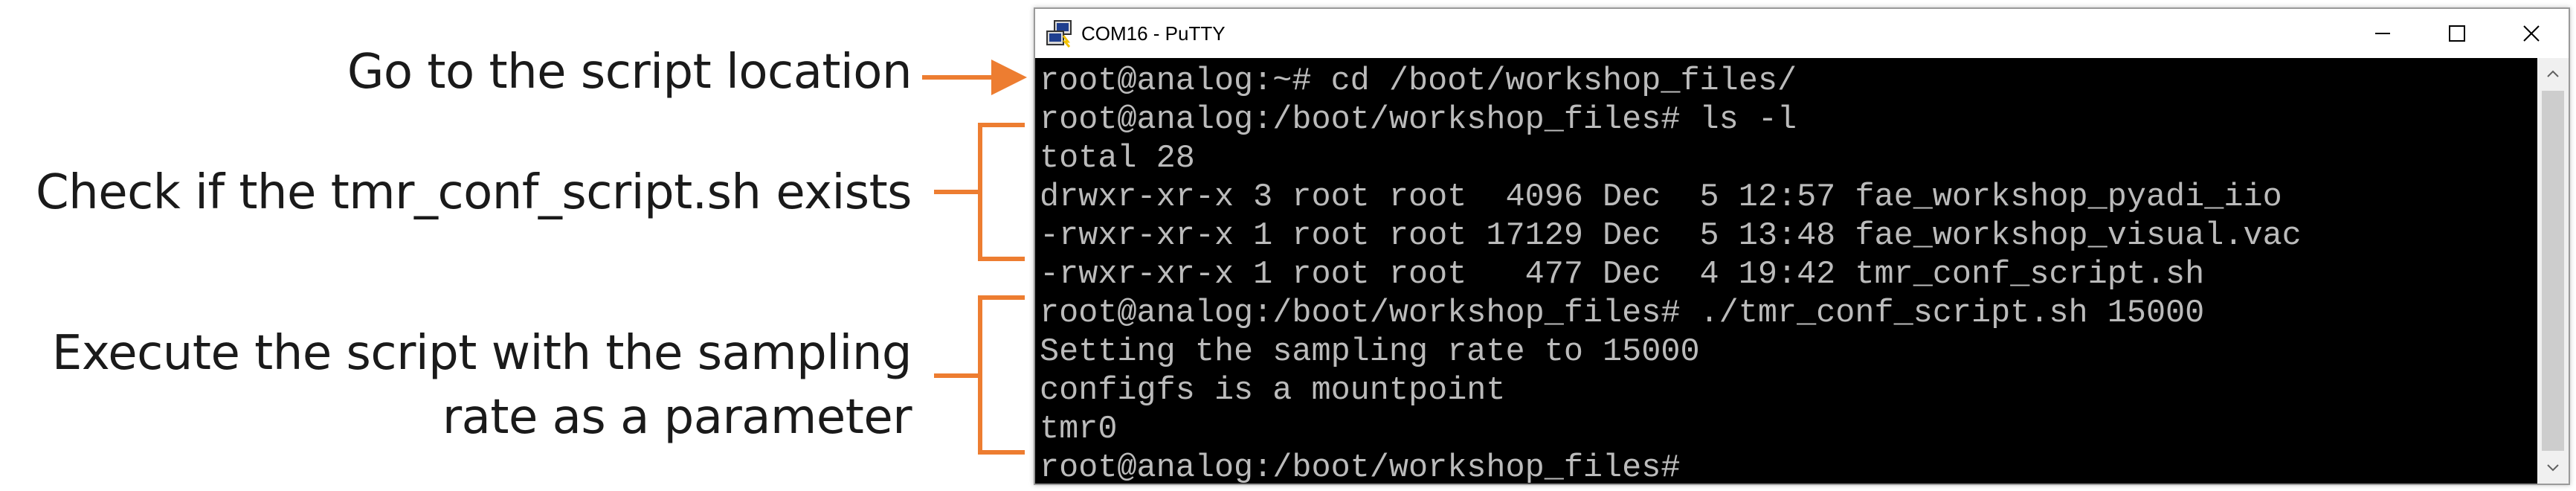 This screenshot has height=491, width=2576. Describe the element at coordinates (1117, 159) in the screenshot. I see `terminal-line: total 28` at that location.